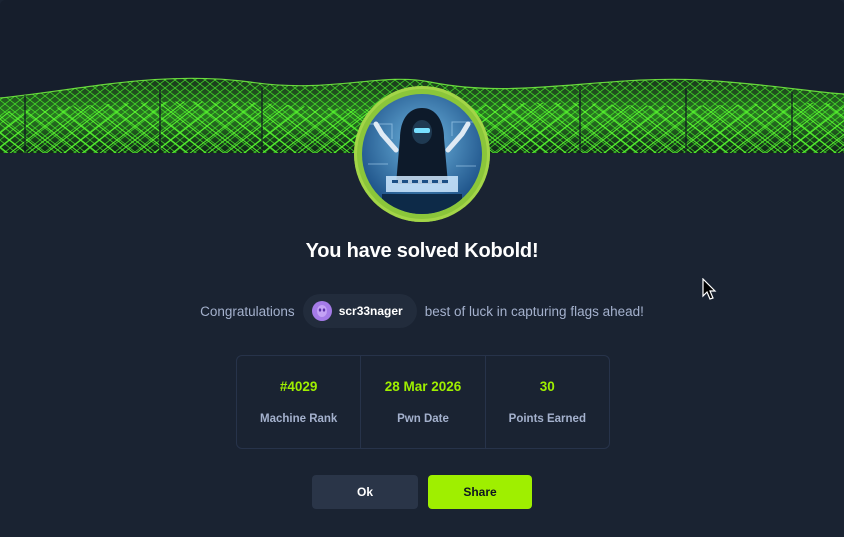 Image resolution: width=844 pixels, height=537 pixels. I want to click on stat-value: 30, so click(547, 386).